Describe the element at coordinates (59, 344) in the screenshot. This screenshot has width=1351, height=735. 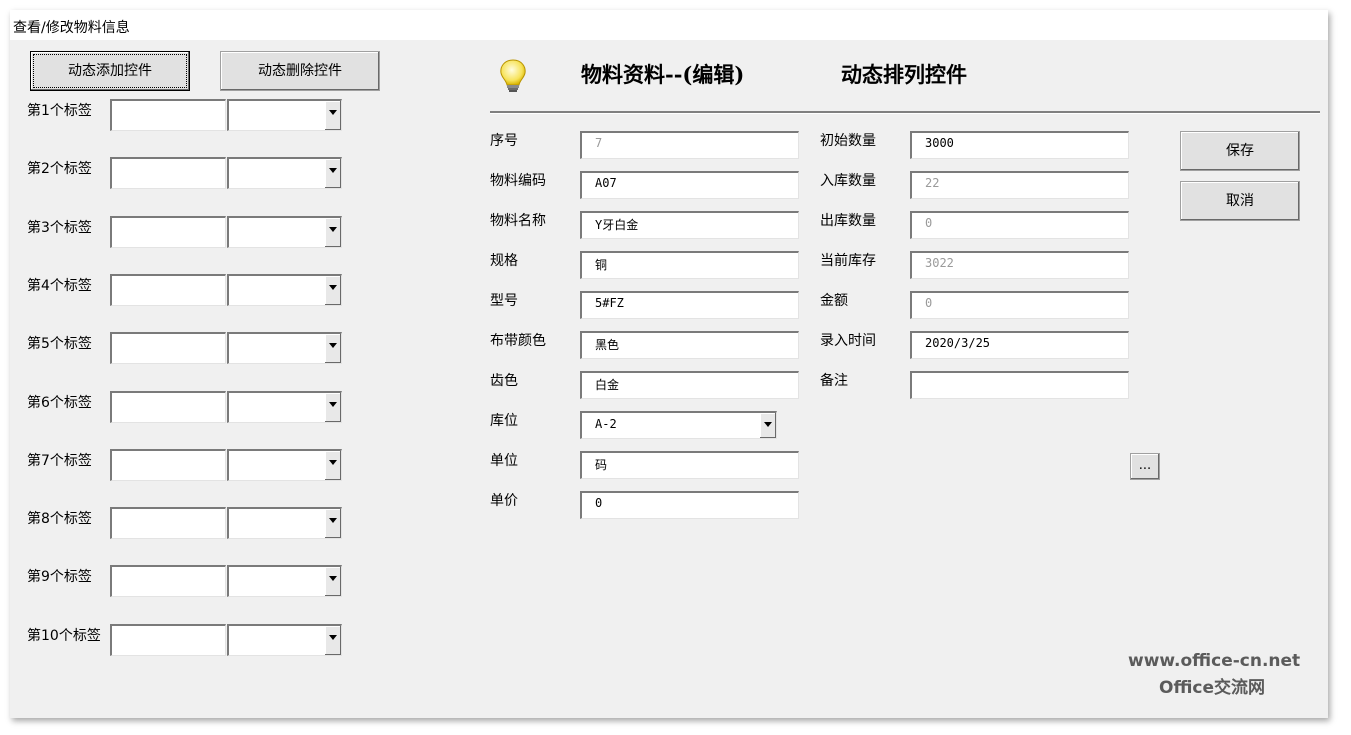
I see `row-label: 第5个标签` at that location.